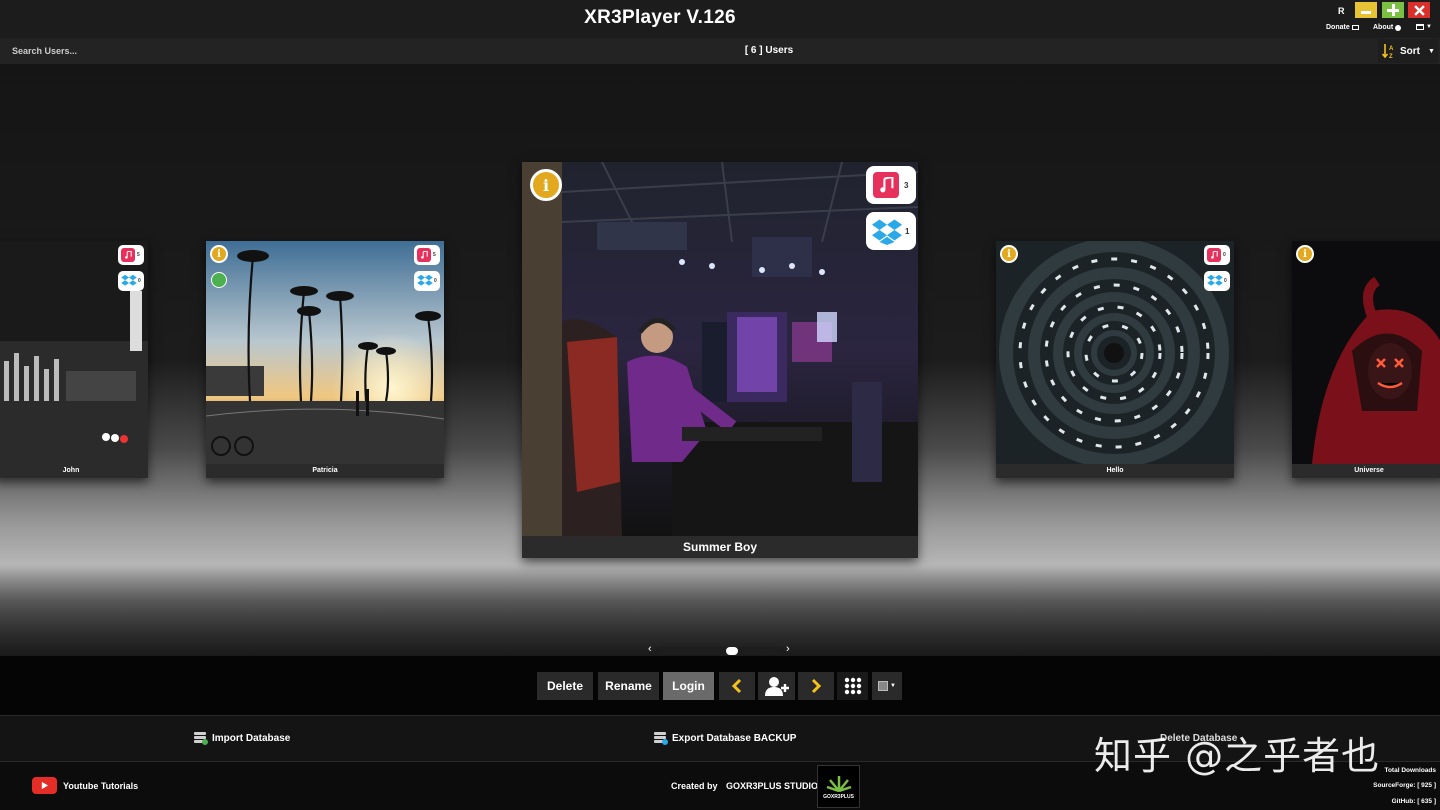 This screenshot has height=810, width=1440. Describe the element at coordinates (1338, 27) in the screenshot. I see `donate-label: Donate` at that location.